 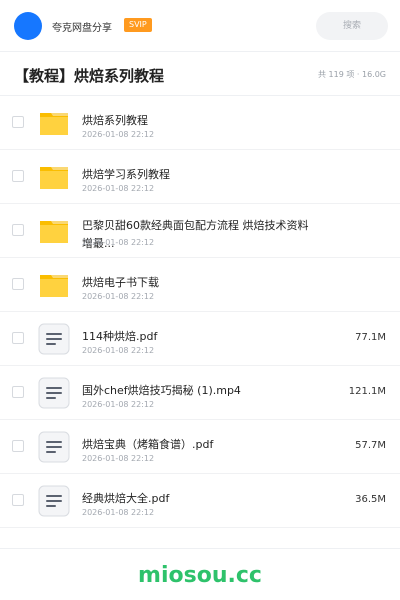 What do you see at coordinates (161, 390) in the screenshot?
I see `file-name: 国外chef烘焙技巧揭秘 (1).mp4` at bounding box center [161, 390].